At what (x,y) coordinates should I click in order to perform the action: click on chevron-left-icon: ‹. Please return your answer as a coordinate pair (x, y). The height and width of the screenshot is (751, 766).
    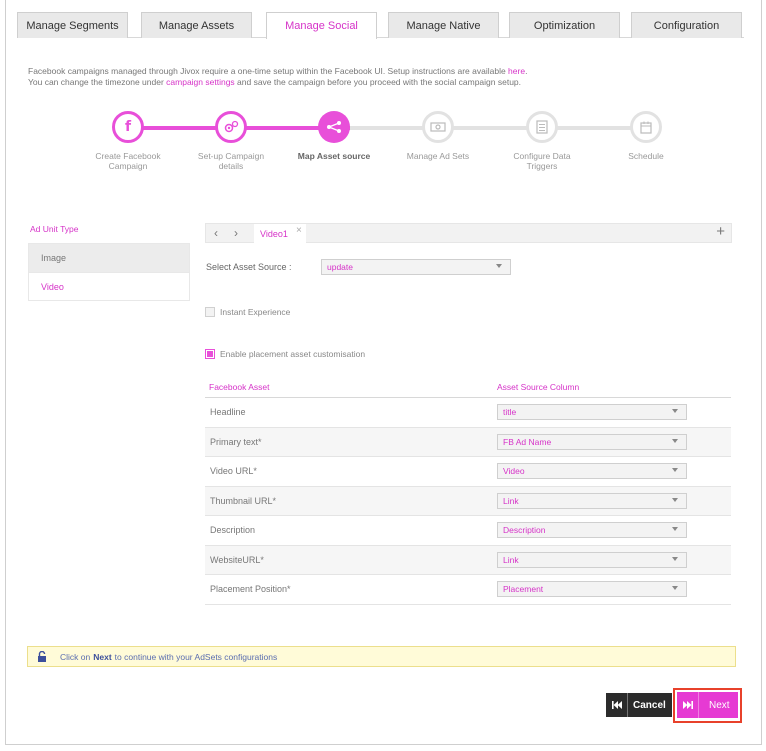
    Looking at the image, I should click on (216, 233).